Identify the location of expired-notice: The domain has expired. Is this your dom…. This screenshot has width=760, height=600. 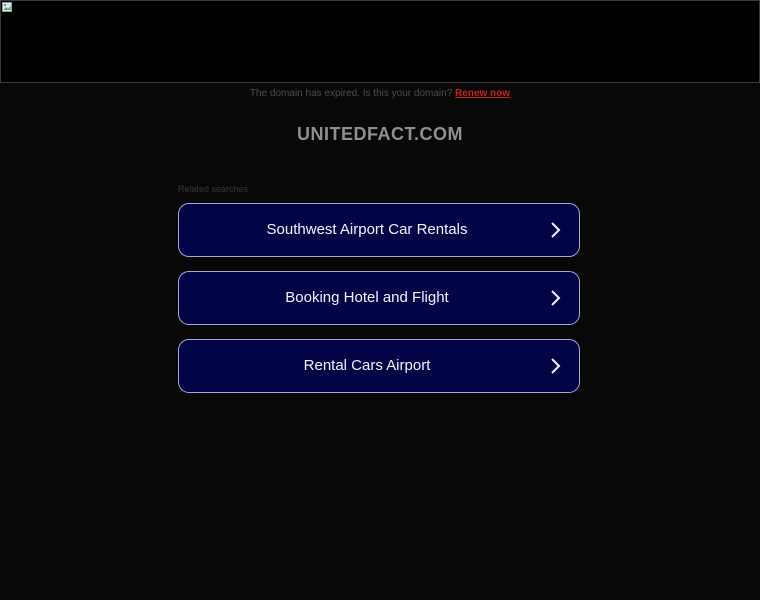
(380, 93).